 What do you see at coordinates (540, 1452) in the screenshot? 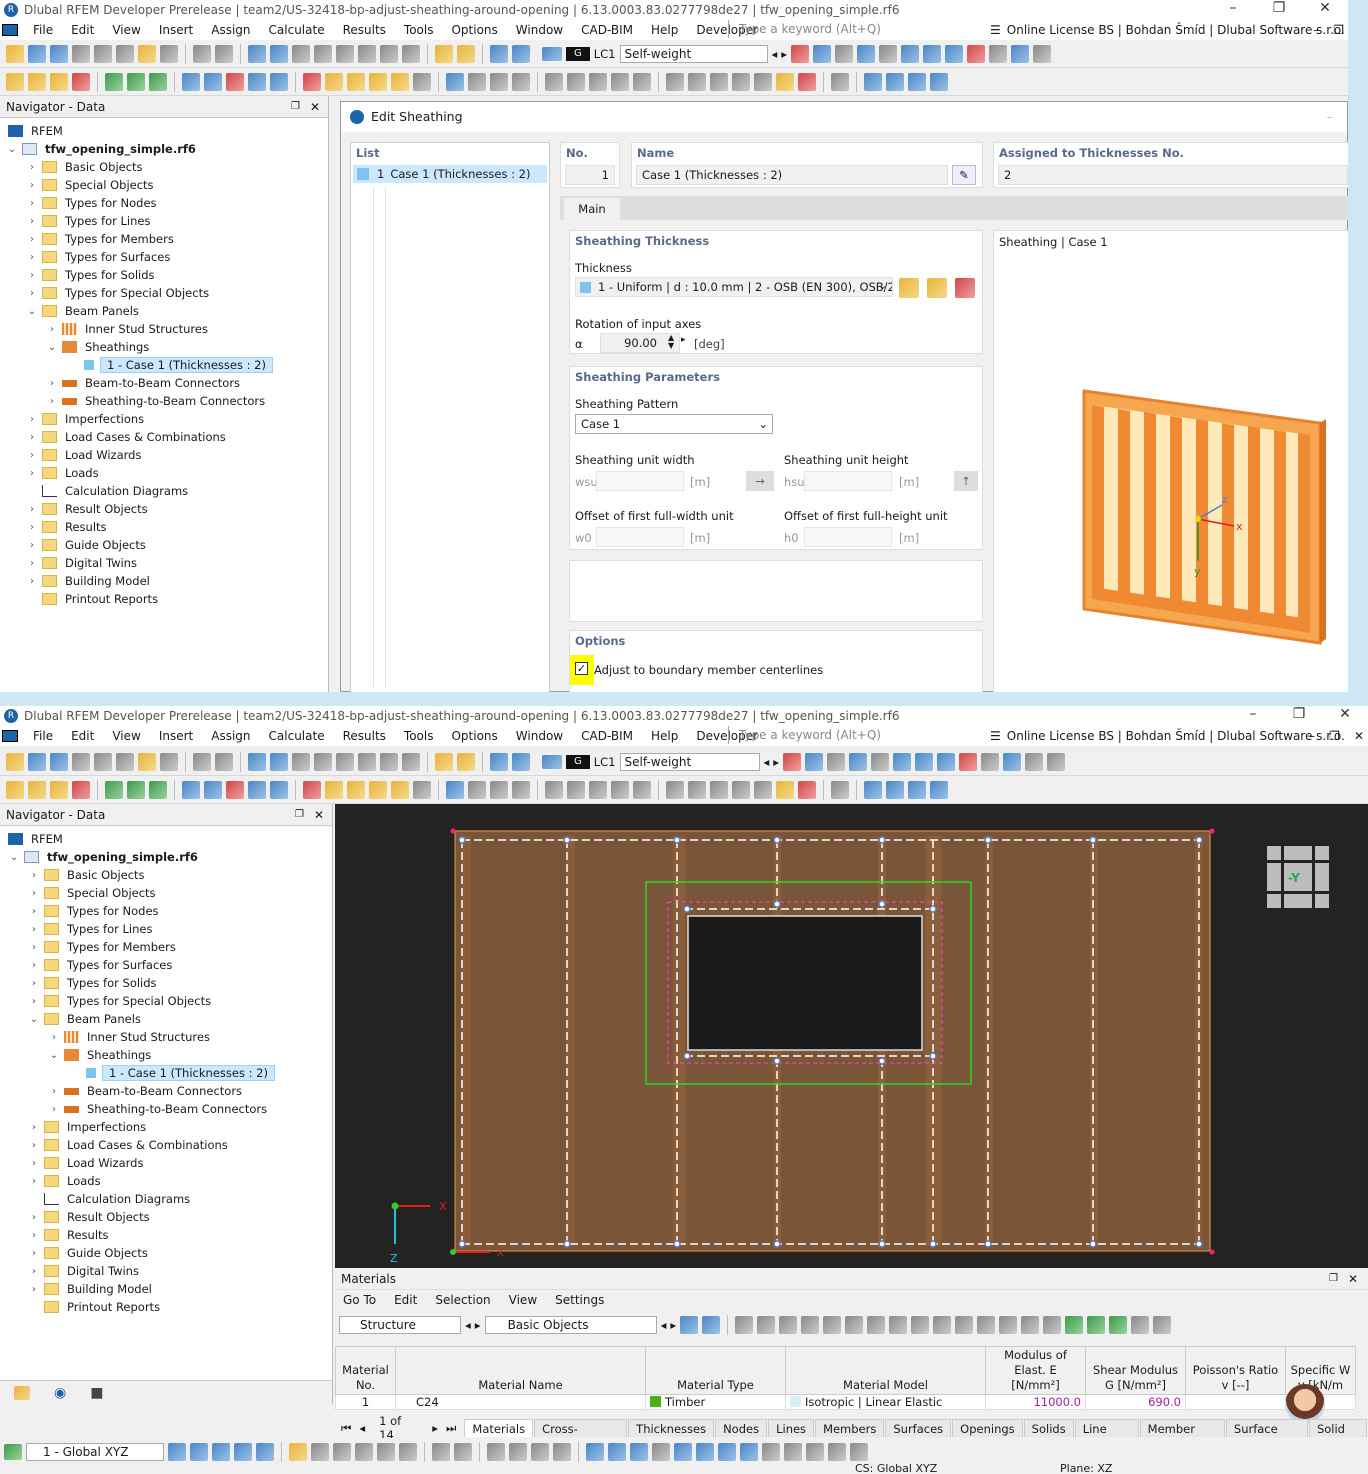
I see `draw-tool5-icon` at bounding box center [540, 1452].